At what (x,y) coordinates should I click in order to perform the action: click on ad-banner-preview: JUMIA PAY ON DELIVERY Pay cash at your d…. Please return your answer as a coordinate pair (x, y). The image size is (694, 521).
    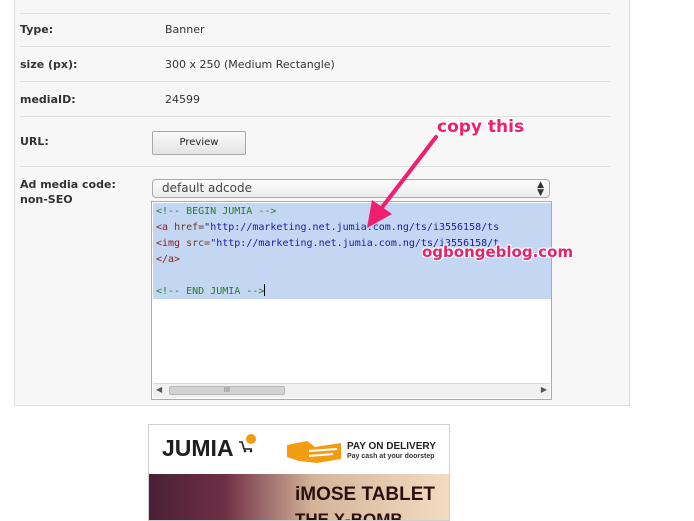
    Looking at the image, I should click on (299, 472).